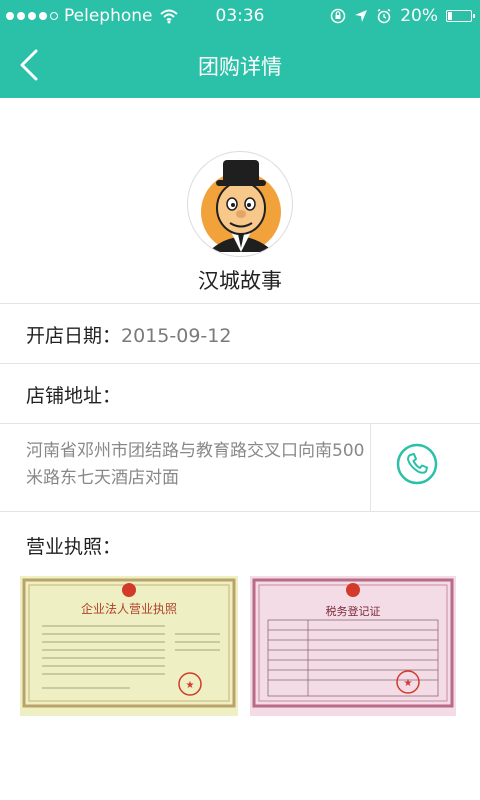  Describe the element at coordinates (129, 608) in the screenshot. I see `business-license-title: 企业法人营业执照` at that location.